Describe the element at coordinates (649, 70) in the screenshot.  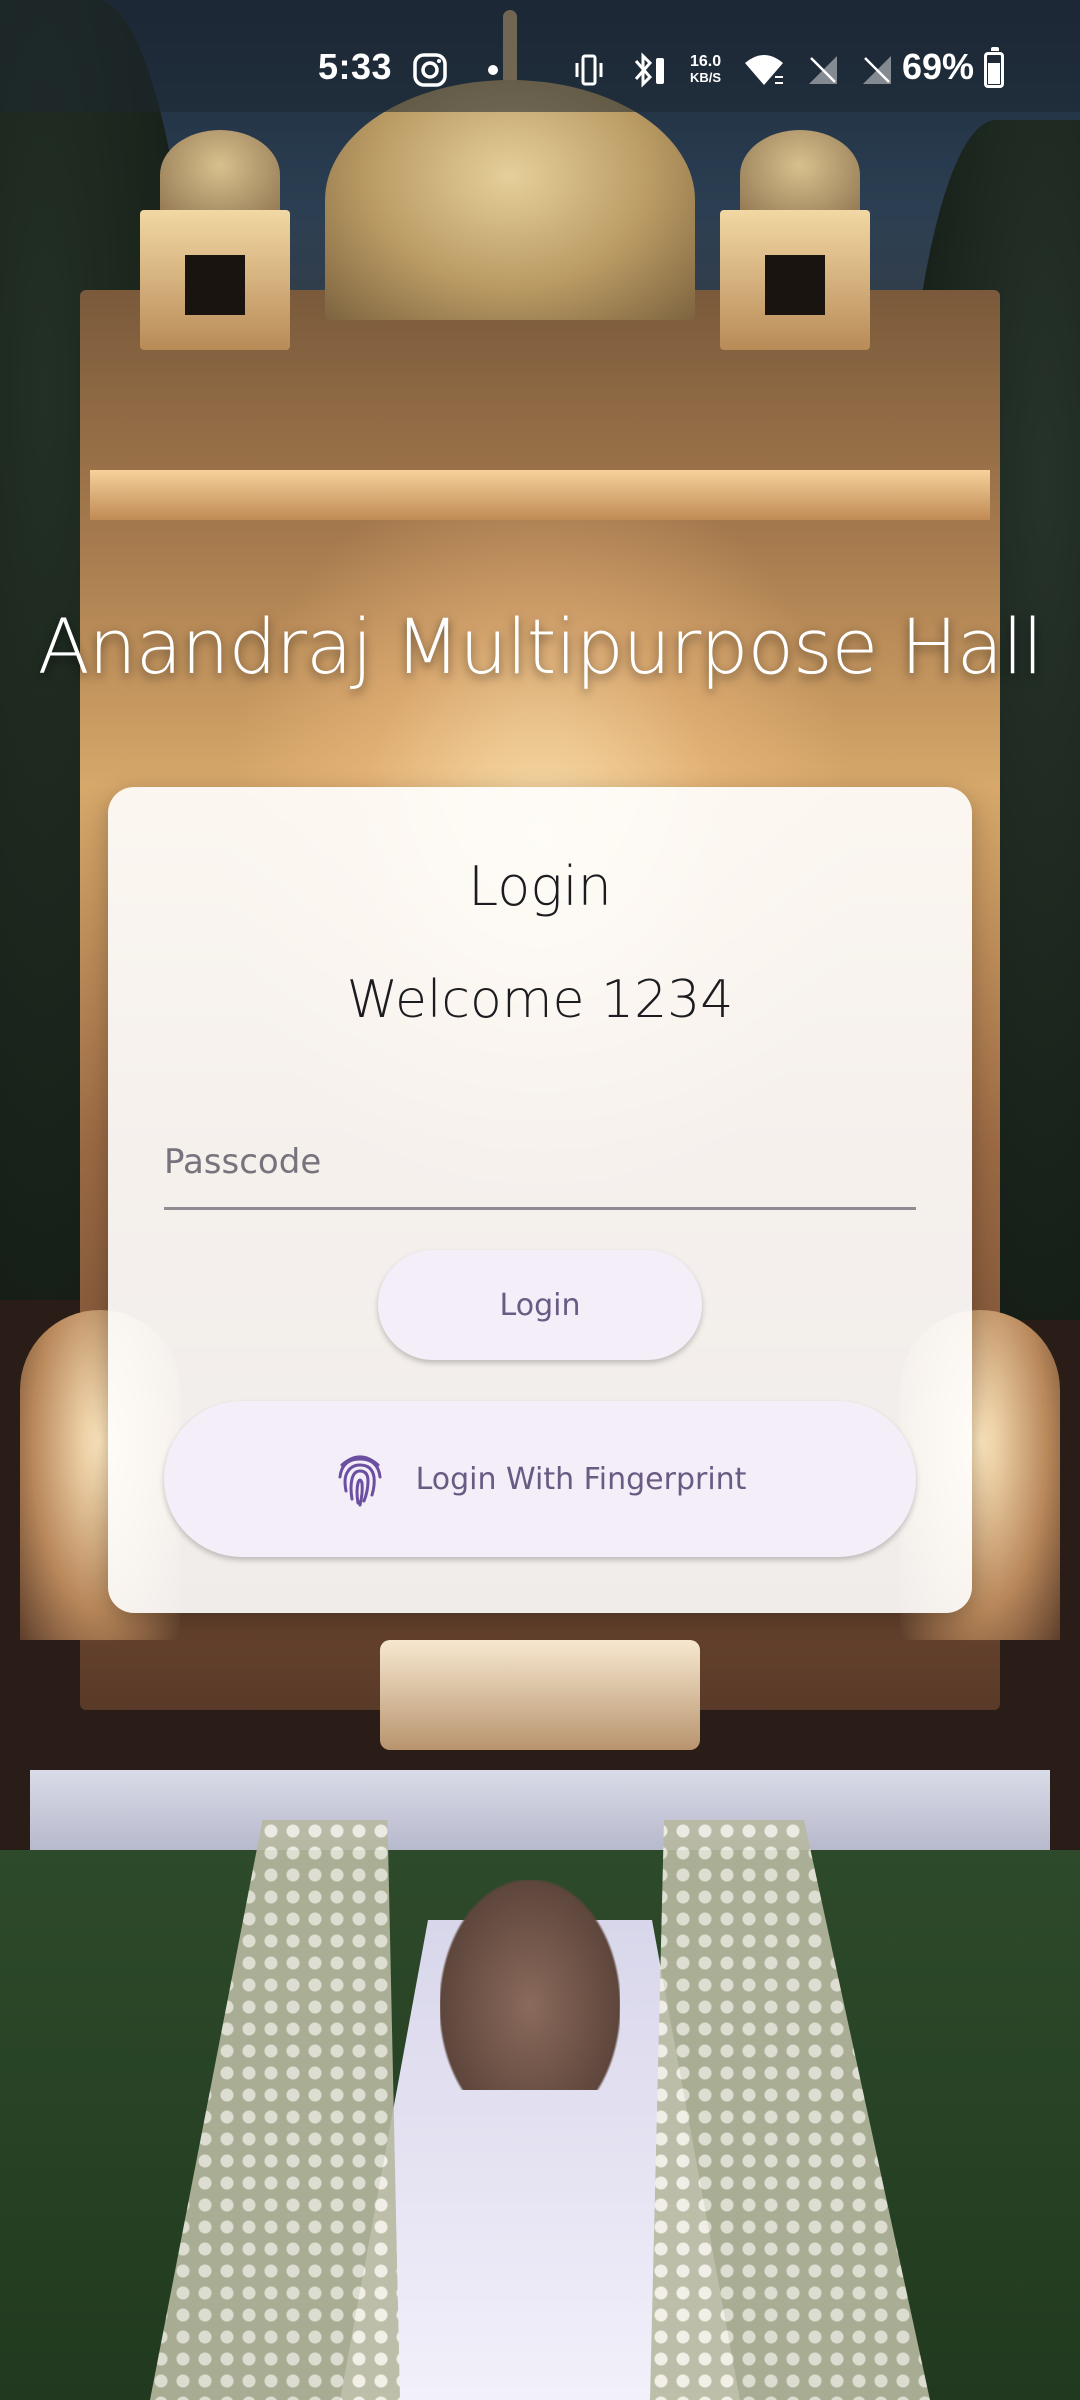
I see `bluetooth-icon` at that location.